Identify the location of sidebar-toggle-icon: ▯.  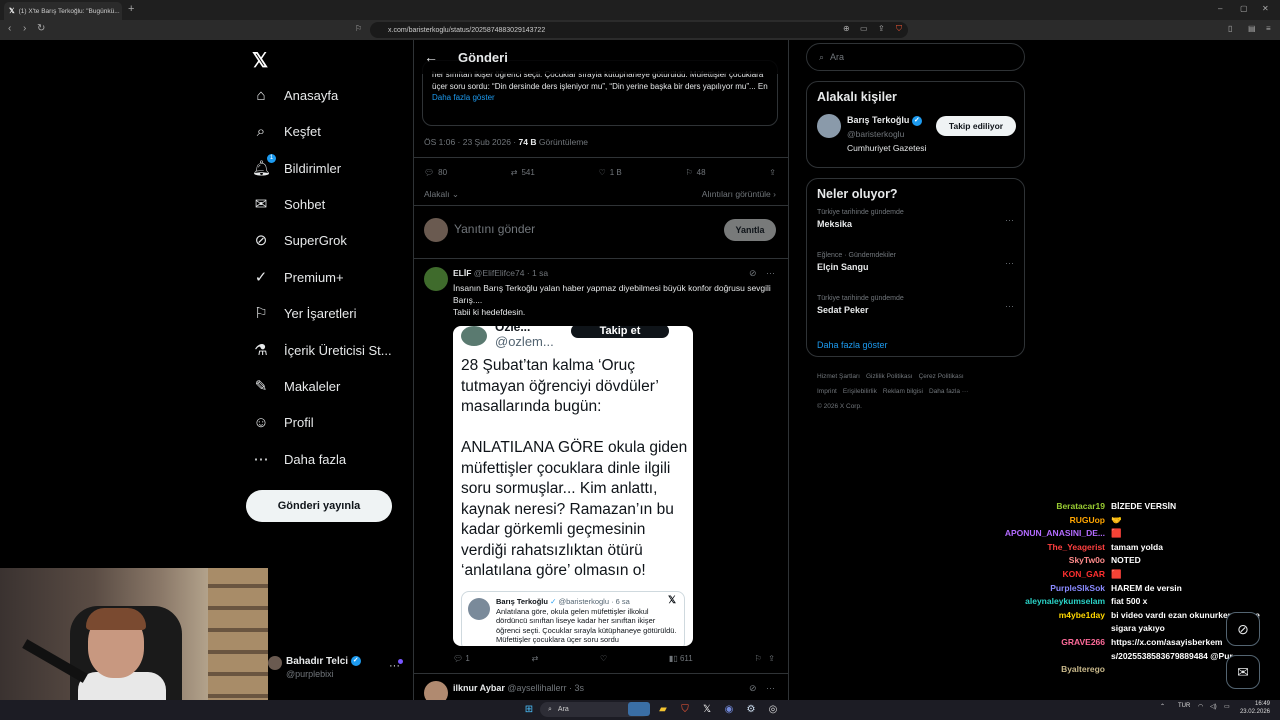
(1230, 28).